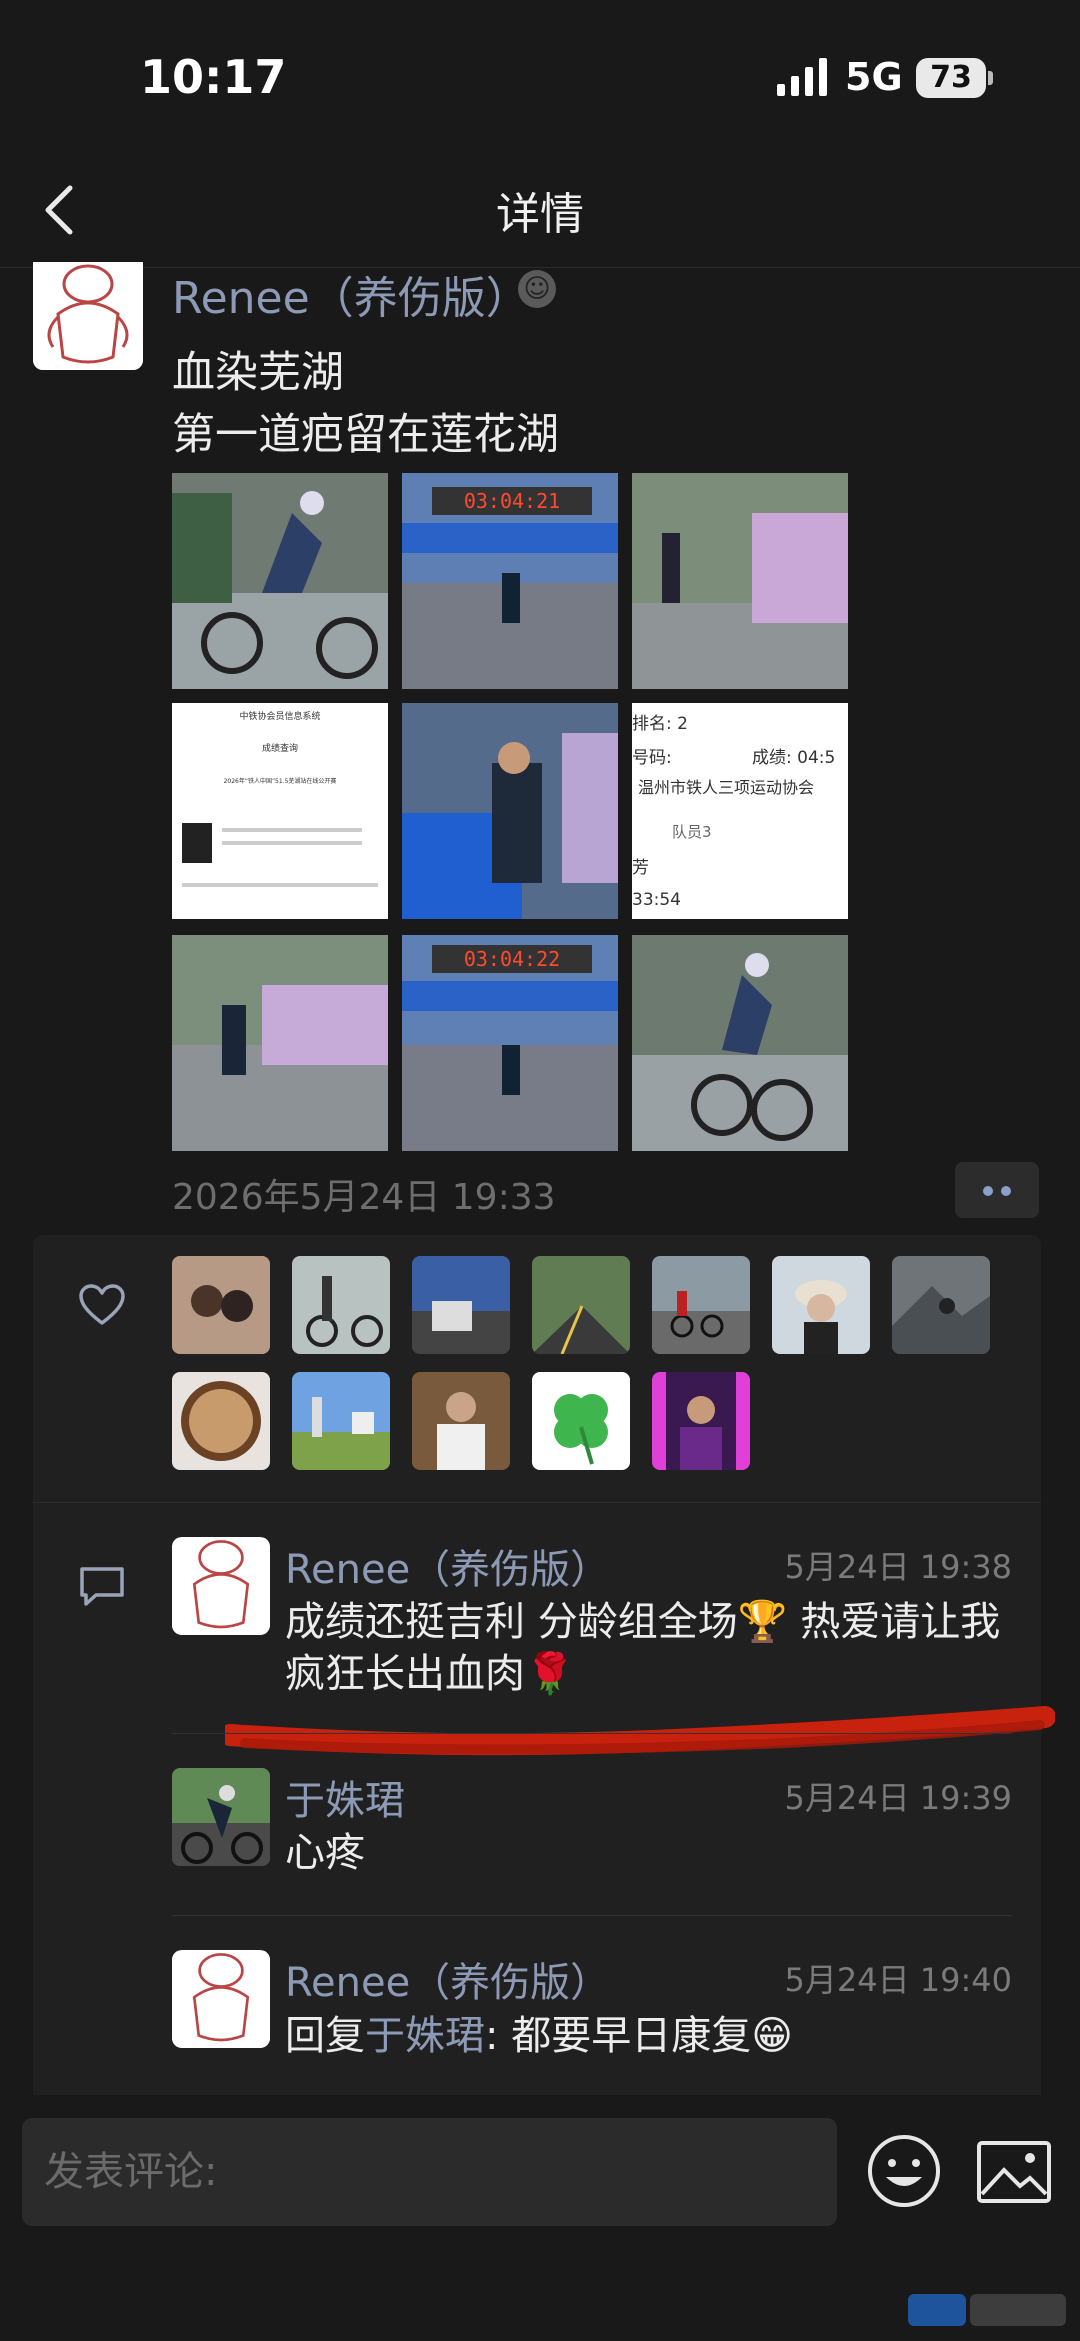  I want to click on doc-title: 成绩查询, so click(280, 748).